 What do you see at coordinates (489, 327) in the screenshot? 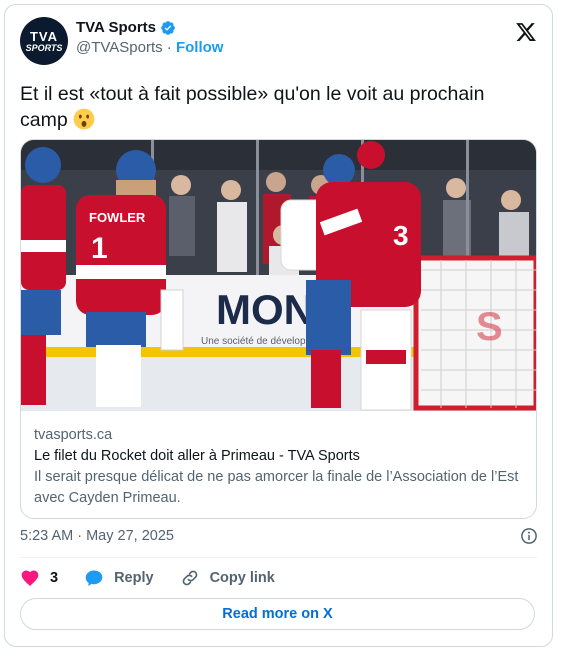
I see `svg-text: S` at bounding box center [489, 327].